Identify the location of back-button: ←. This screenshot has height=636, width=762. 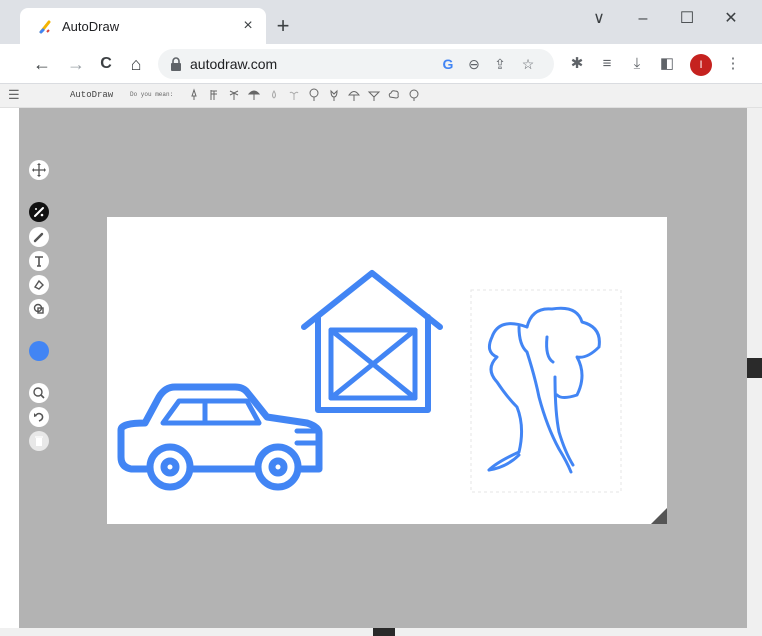
(42, 64).